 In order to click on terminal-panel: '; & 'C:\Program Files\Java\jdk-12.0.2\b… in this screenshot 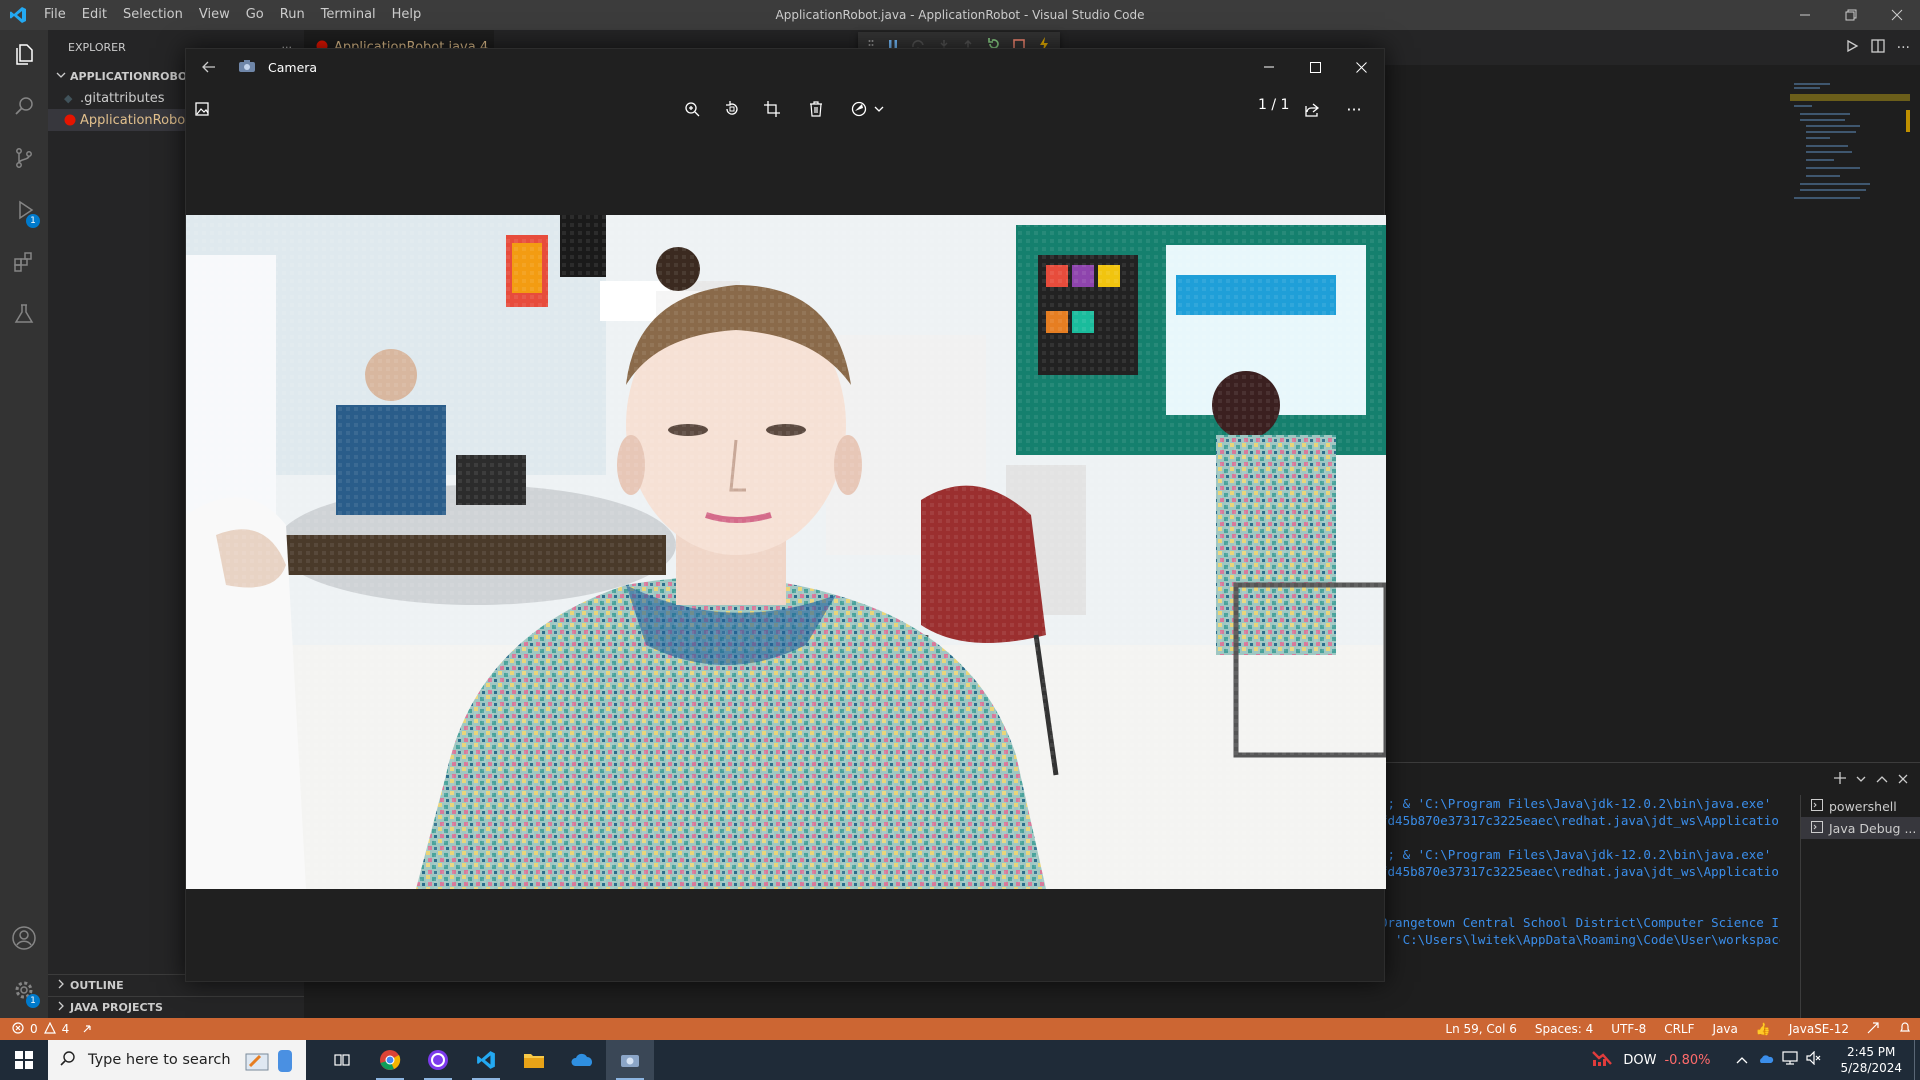, I will do `click(1650, 890)`.